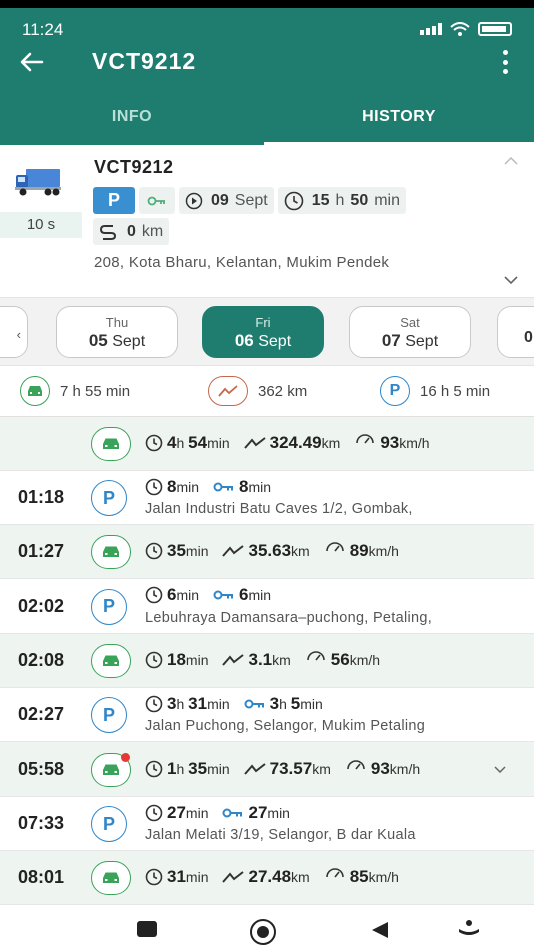 Image resolution: width=534 pixels, height=950 pixels. Describe the element at coordinates (108, 232) in the screenshot. I see `route-icon` at that location.